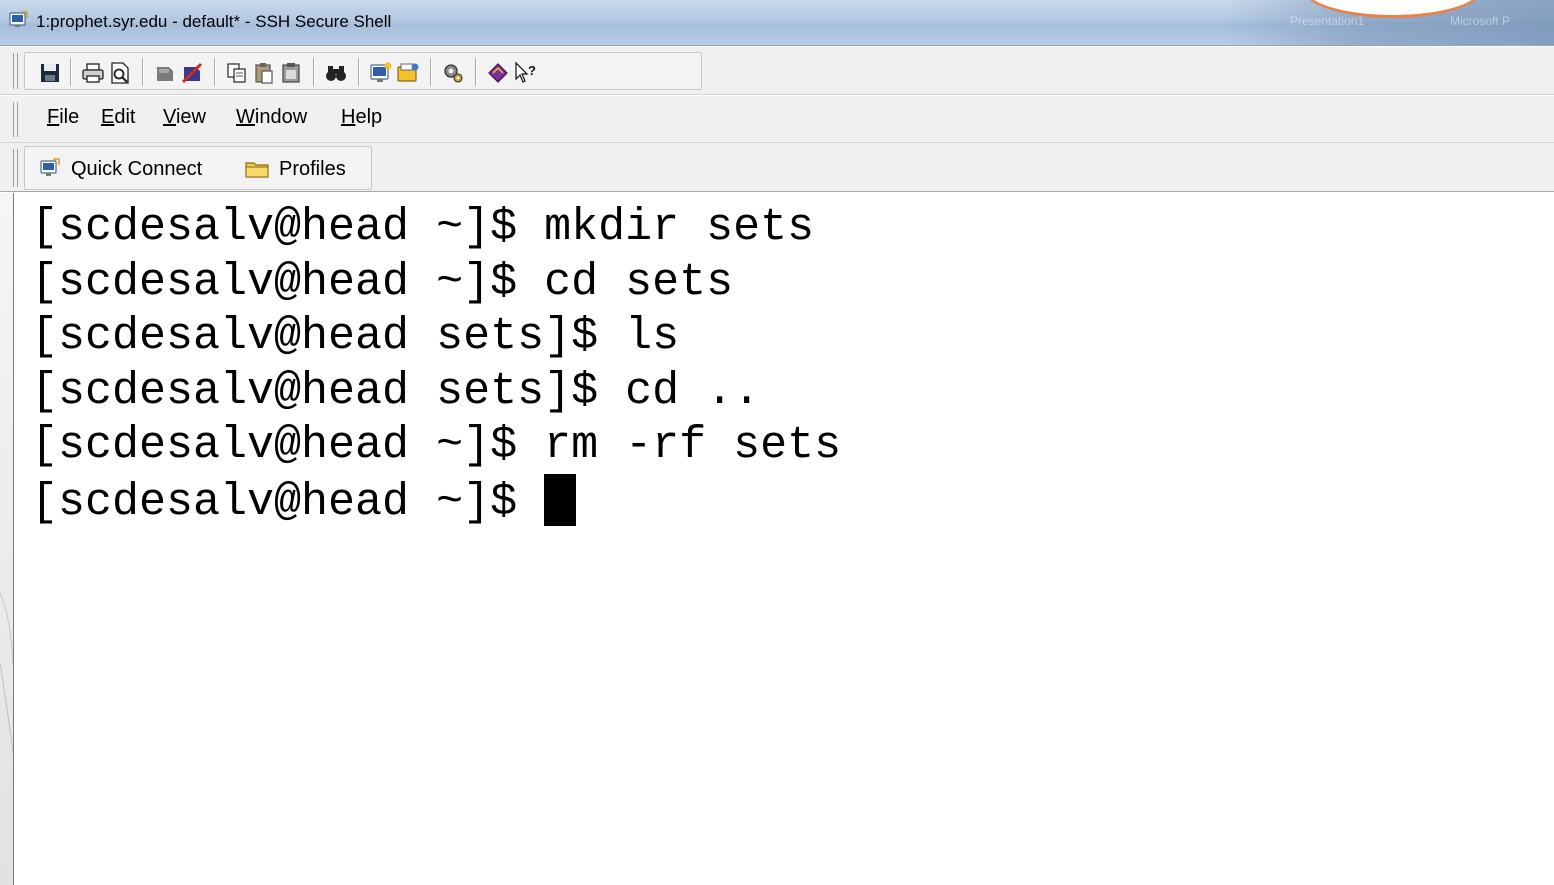 The image size is (1554, 885). I want to click on find-icon, so click(336, 73).